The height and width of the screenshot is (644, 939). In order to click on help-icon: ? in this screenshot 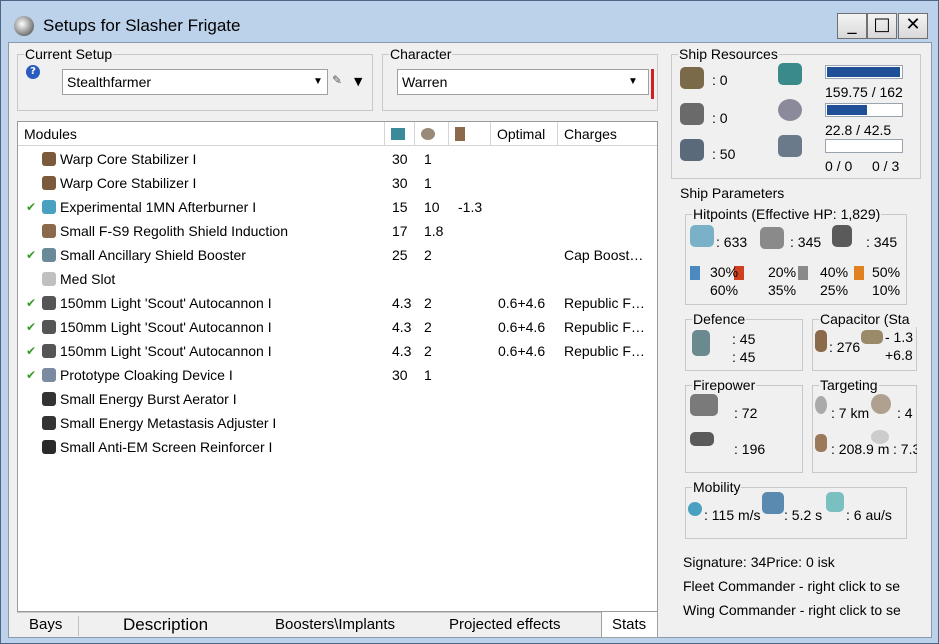, I will do `click(33, 72)`.